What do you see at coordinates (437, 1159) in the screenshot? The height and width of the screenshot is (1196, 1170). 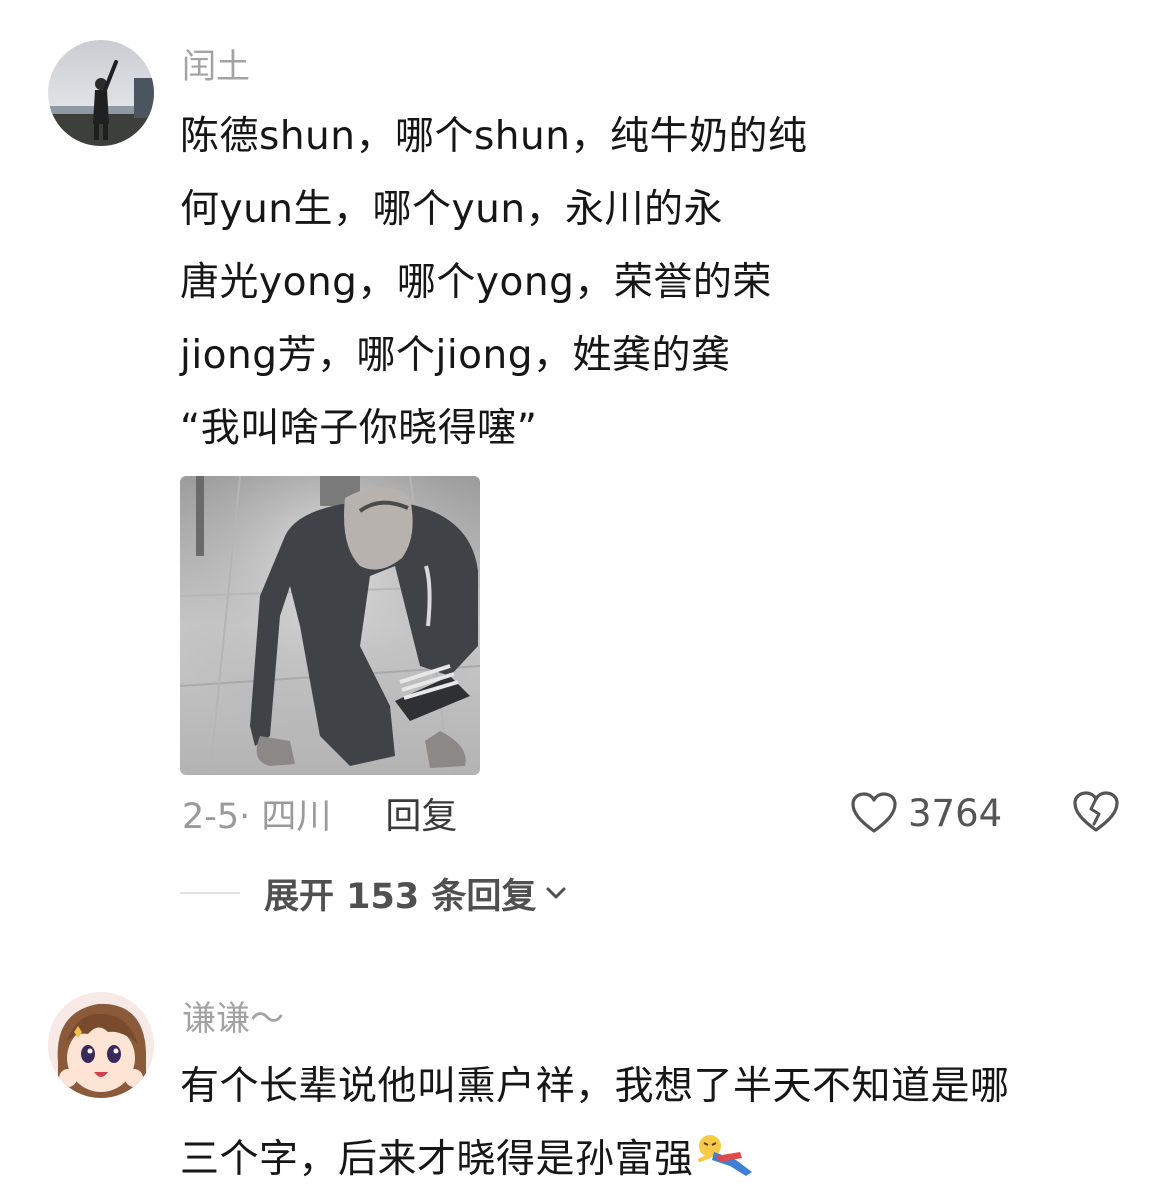 I see `comment-line-text: 三个字，后来才晓得是孙富强` at bounding box center [437, 1159].